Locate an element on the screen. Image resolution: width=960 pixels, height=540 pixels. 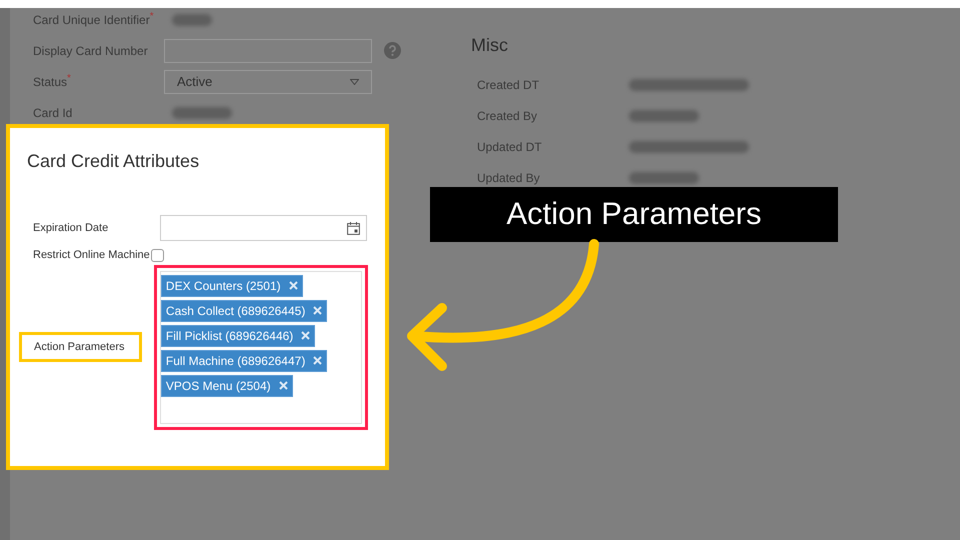
section-title: Misc is located at coordinates (490, 45).